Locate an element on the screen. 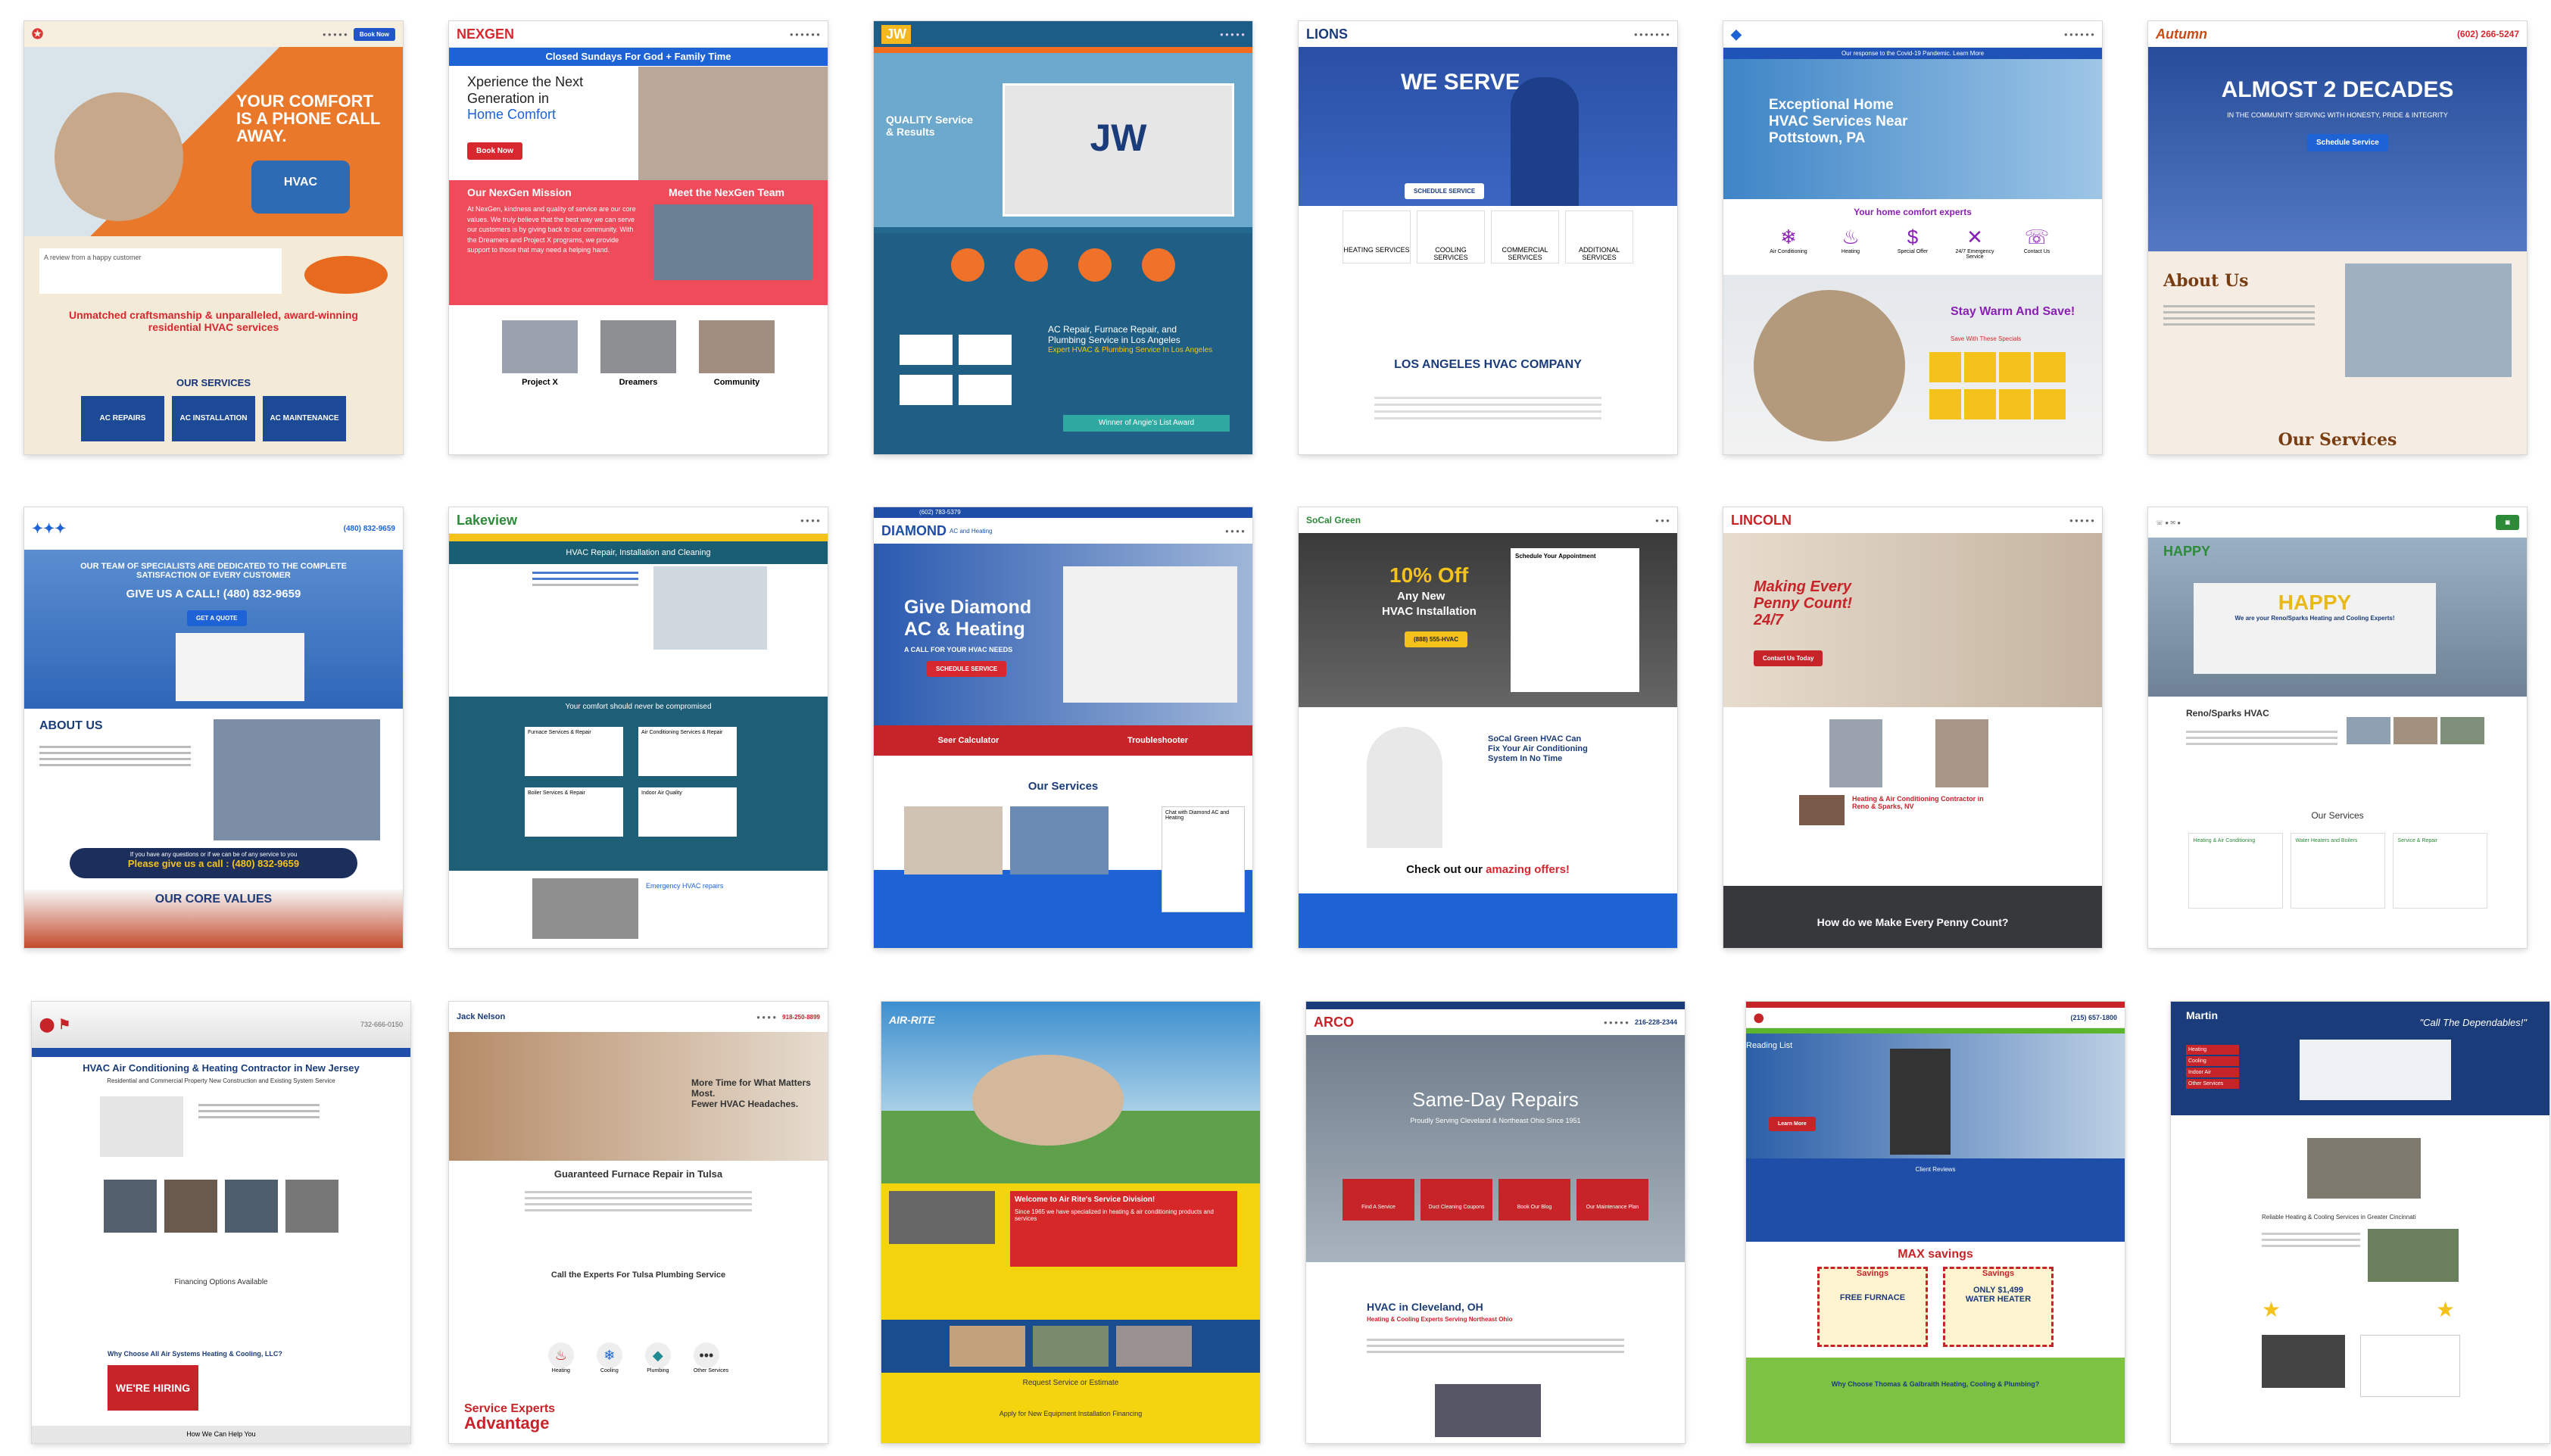  service-card: Service & Repair is located at coordinates (2439, 871).